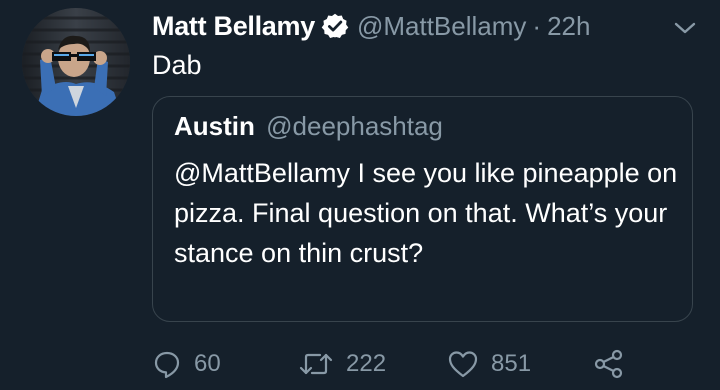 The image size is (720, 390). What do you see at coordinates (463, 364) in the screenshot?
I see `heart-icon` at bounding box center [463, 364].